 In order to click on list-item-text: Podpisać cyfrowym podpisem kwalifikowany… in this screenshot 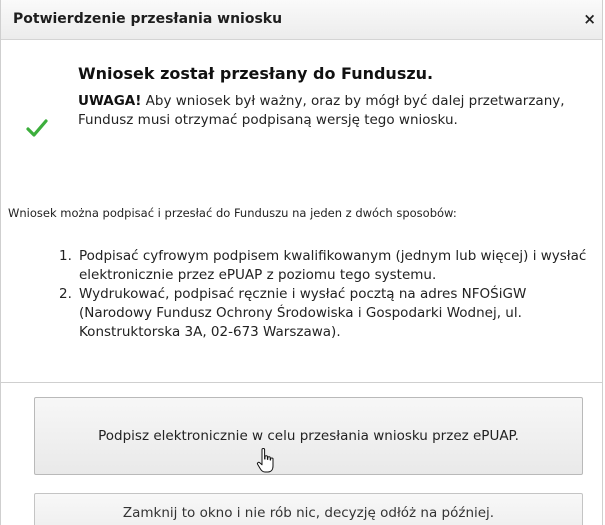, I will do `click(333, 265)`.